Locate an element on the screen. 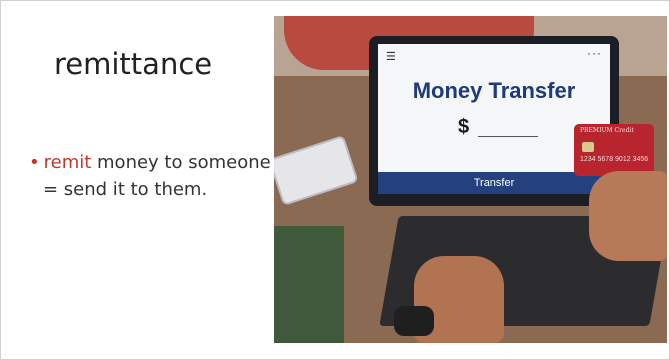  card-brand: PREMIUM Credit is located at coordinates (607, 130).